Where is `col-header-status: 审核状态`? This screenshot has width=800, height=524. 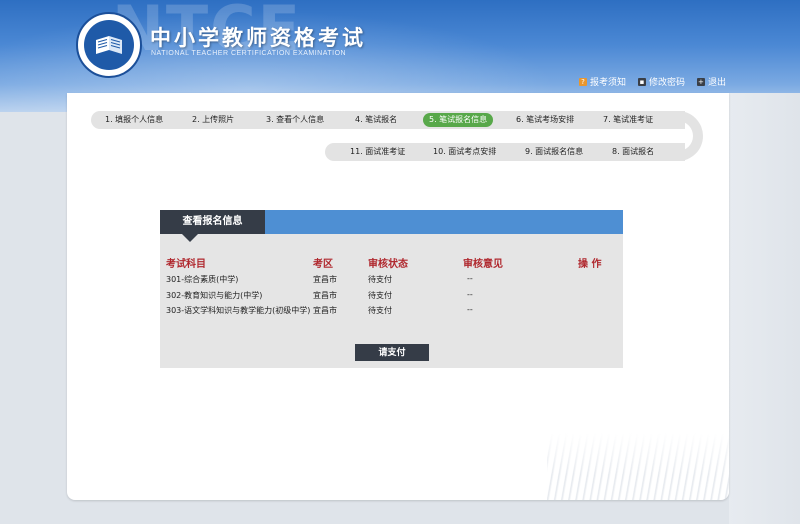
col-header-status: 审核状态 is located at coordinates (388, 264).